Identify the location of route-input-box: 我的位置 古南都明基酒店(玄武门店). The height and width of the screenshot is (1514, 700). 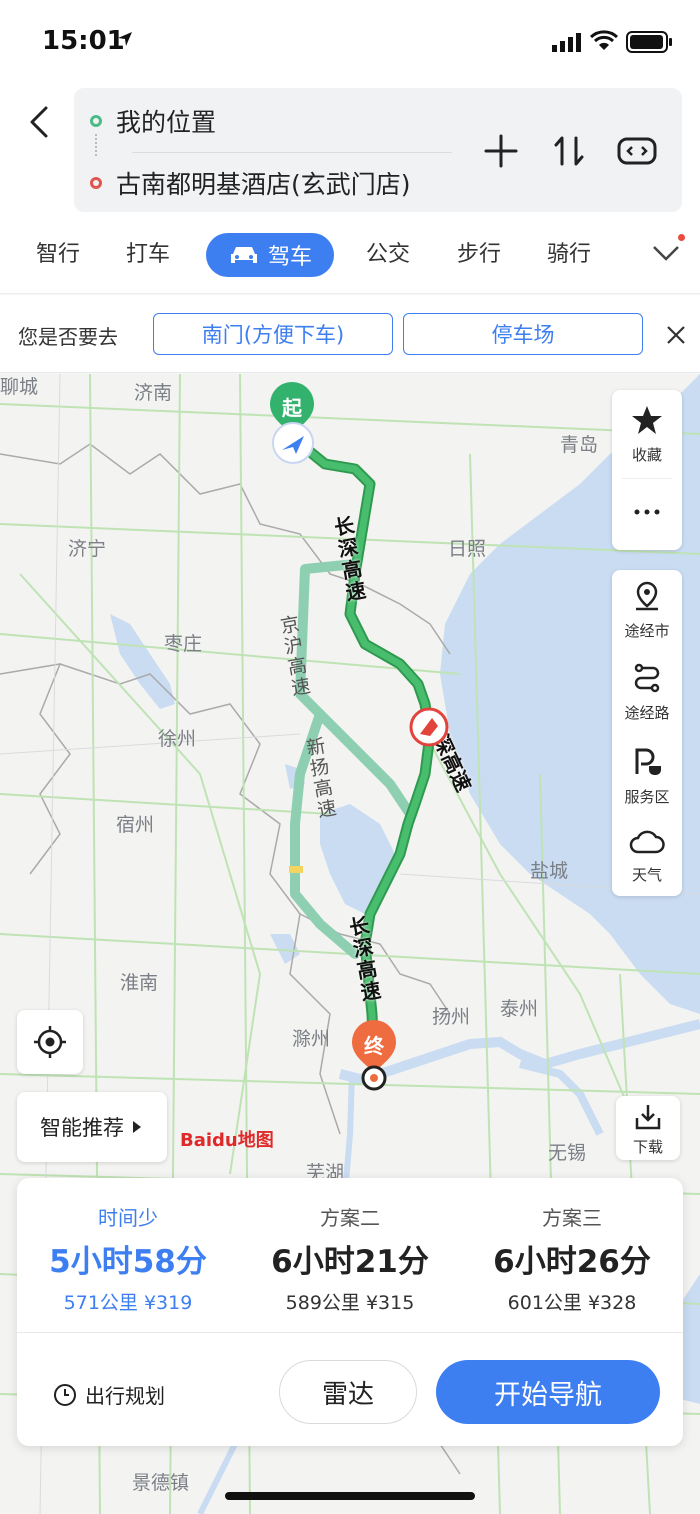
(378, 150).